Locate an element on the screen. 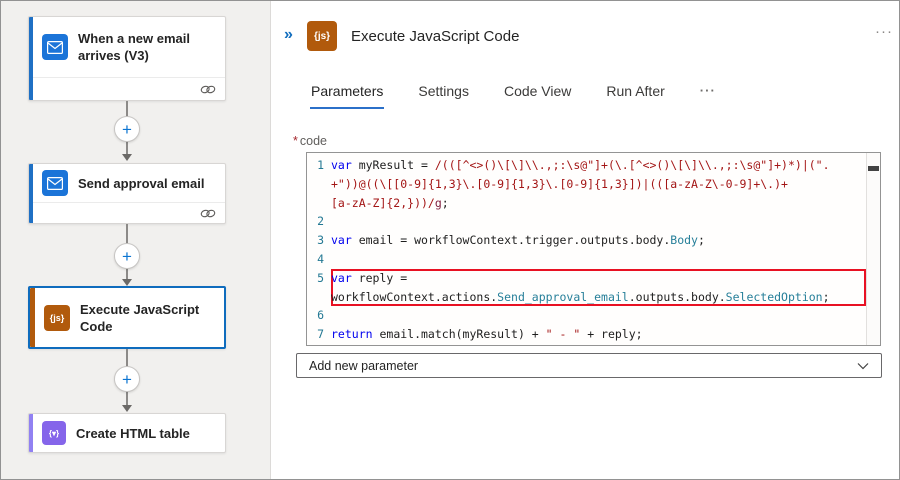 This screenshot has height=480, width=900. line-number: 2 is located at coordinates (320, 221).